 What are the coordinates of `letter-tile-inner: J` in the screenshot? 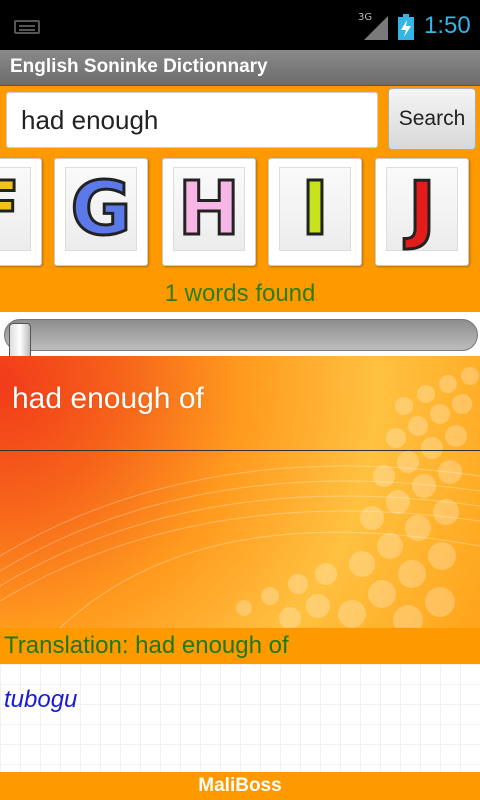 It's located at (422, 209).